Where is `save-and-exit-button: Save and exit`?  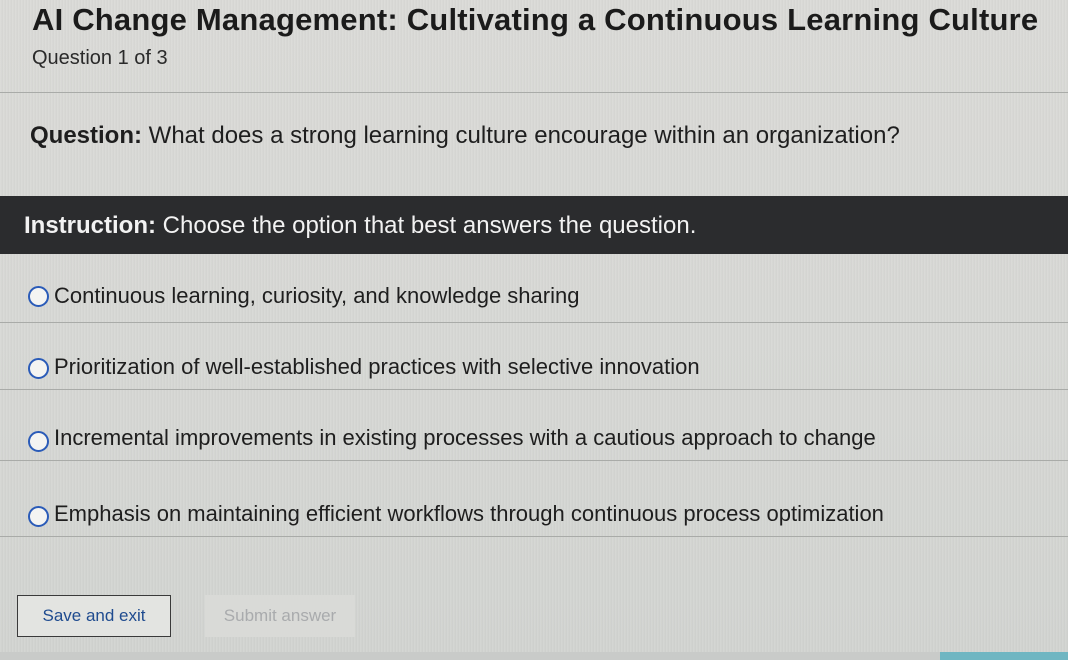 save-and-exit-button: Save and exit is located at coordinates (94, 616).